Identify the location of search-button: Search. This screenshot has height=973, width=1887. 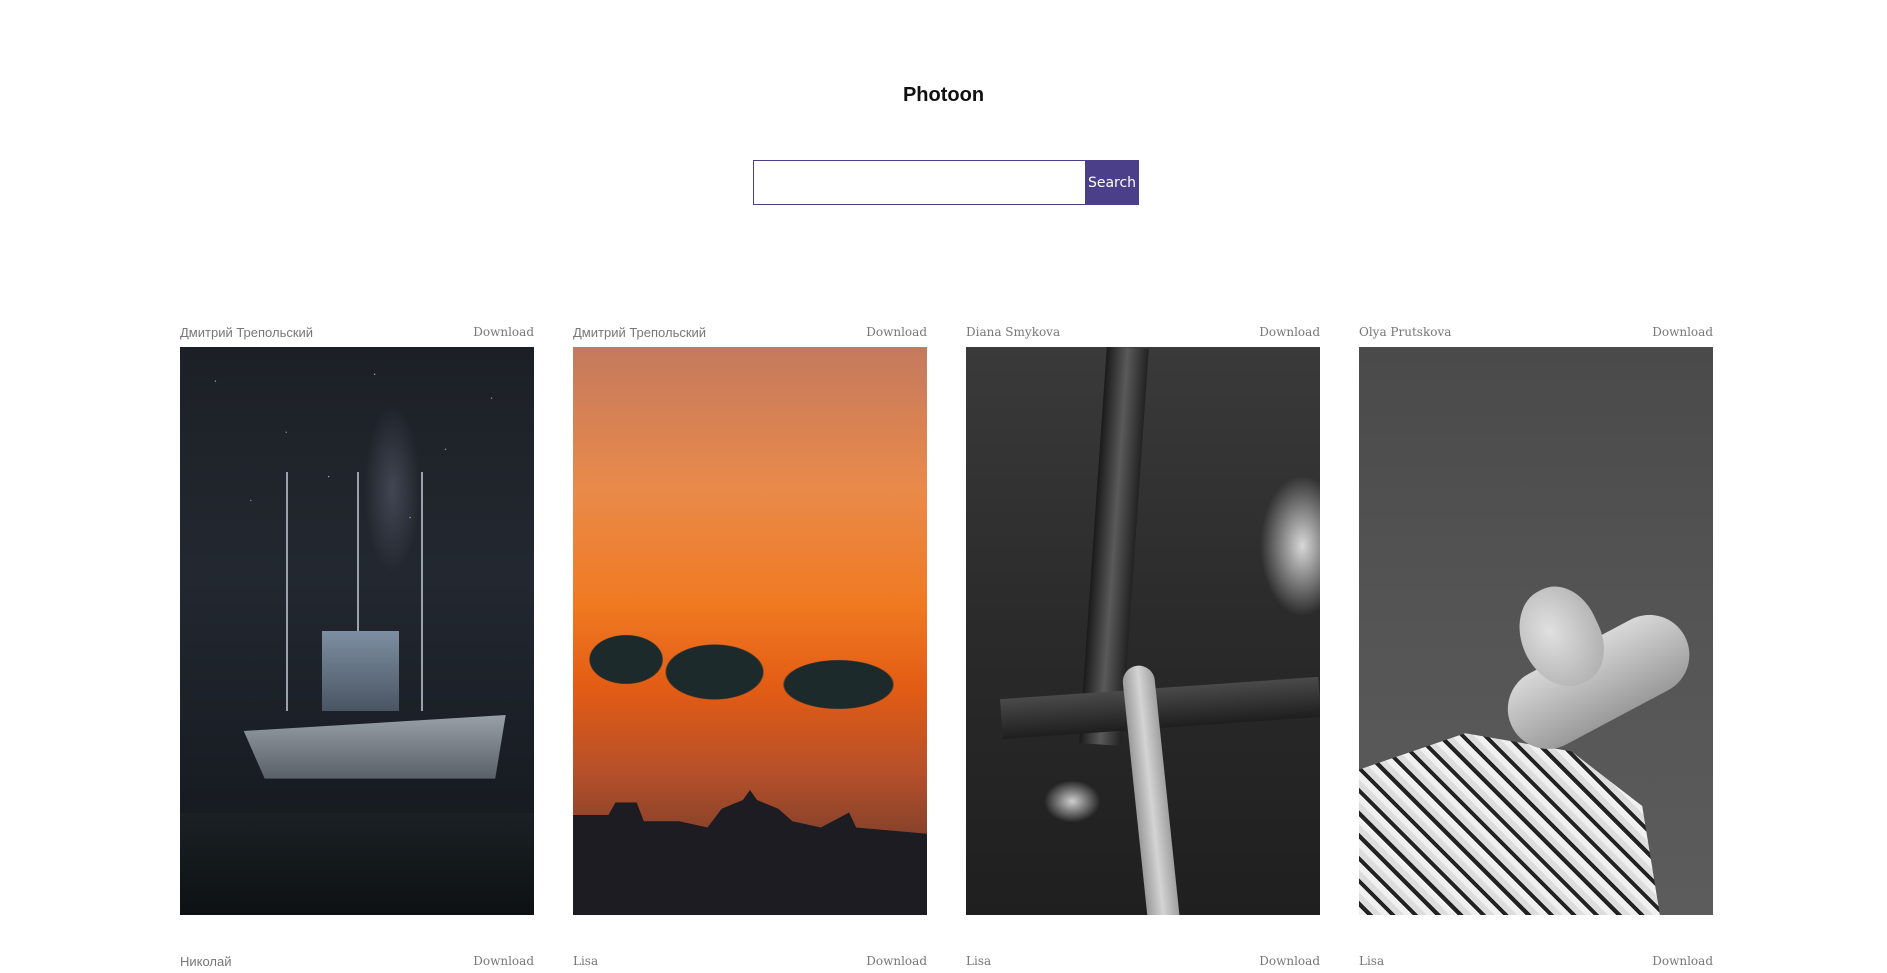
(1112, 182).